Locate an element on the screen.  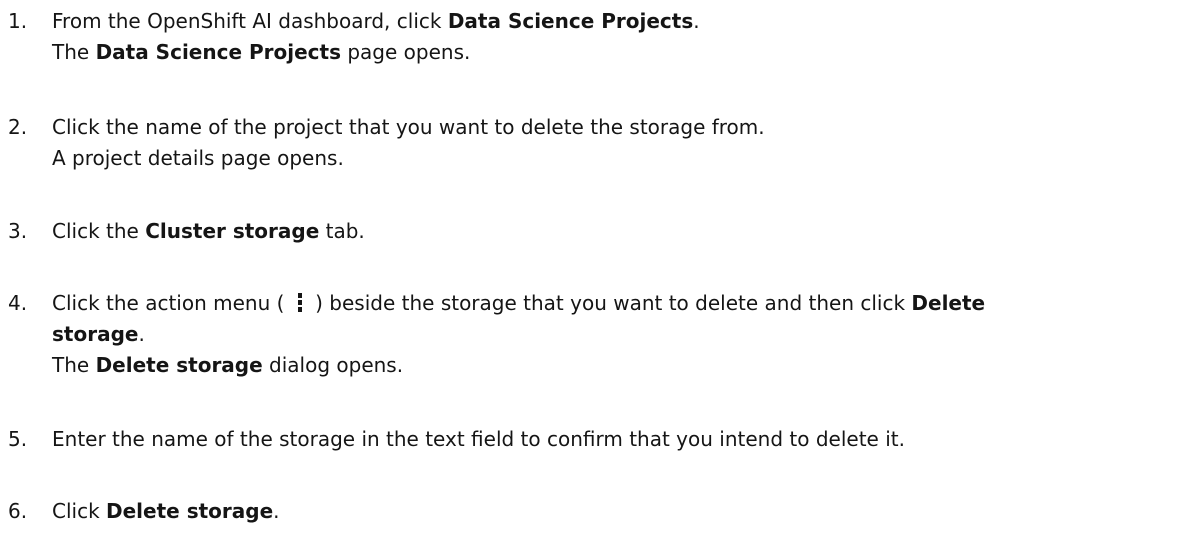
ui-term-delete: Delete is located at coordinates (948, 303).